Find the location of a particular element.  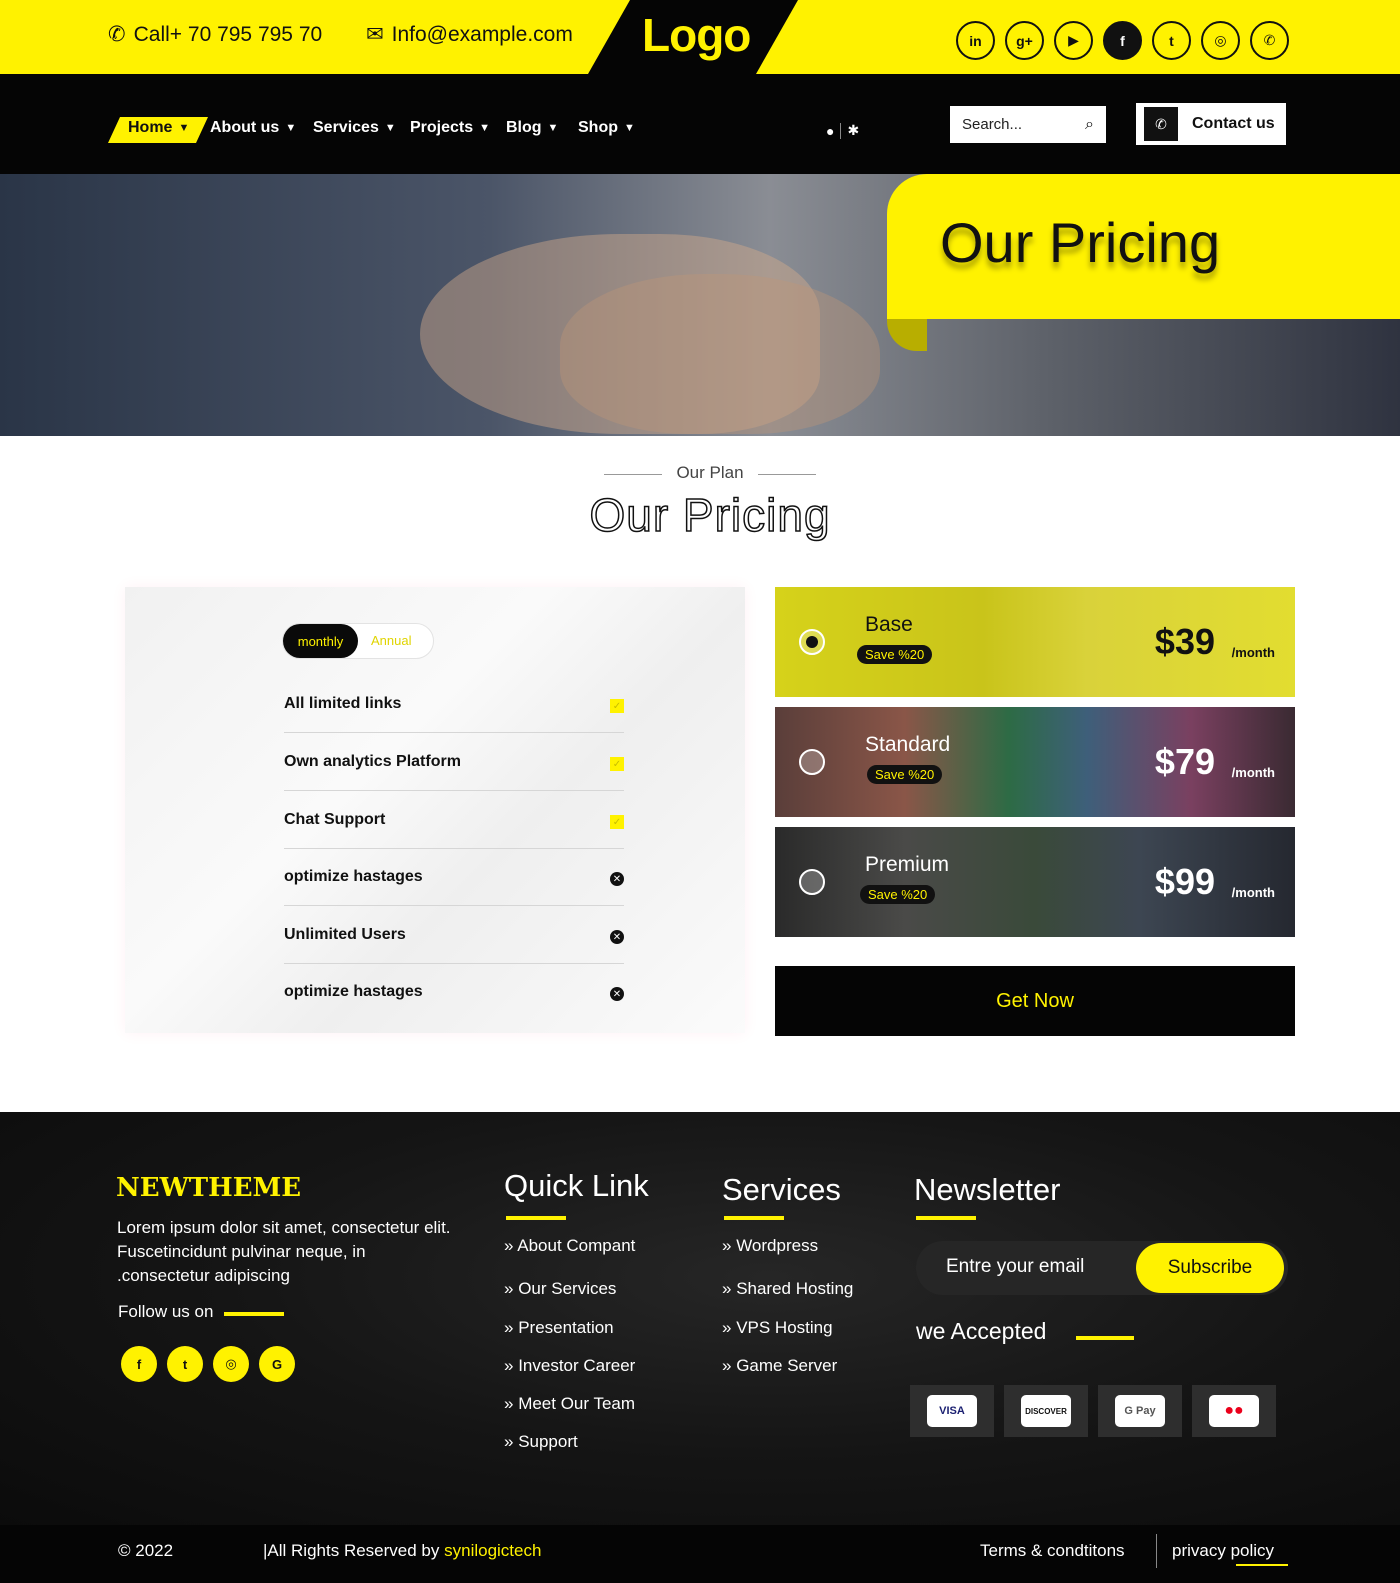

search-icon: ⌕ is located at coordinates (1089, 125).